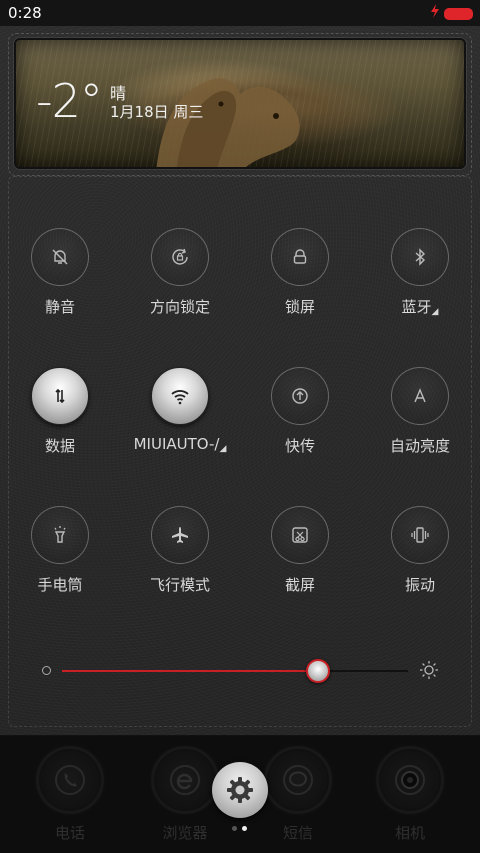 The width and height of the screenshot is (480, 853). What do you see at coordinates (25, 13) in the screenshot?
I see `status-time: 0:28` at bounding box center [25, 13].